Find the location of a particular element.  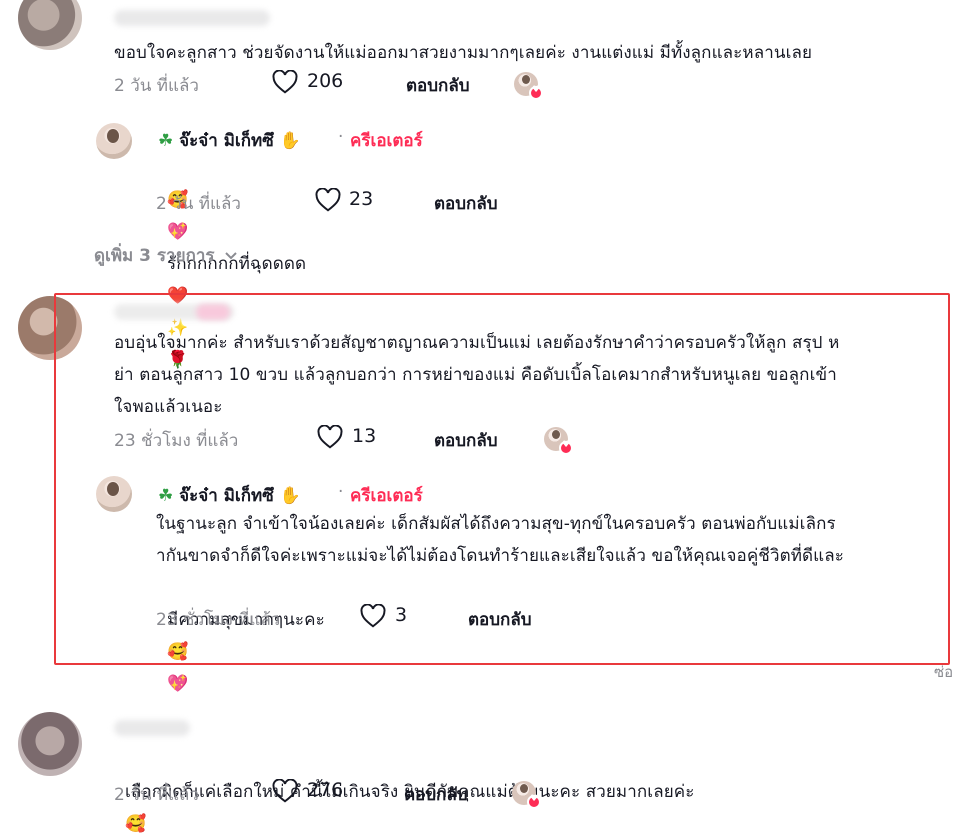

sparkling-heart-icon: 💖 is located at coordinates (178, 684).